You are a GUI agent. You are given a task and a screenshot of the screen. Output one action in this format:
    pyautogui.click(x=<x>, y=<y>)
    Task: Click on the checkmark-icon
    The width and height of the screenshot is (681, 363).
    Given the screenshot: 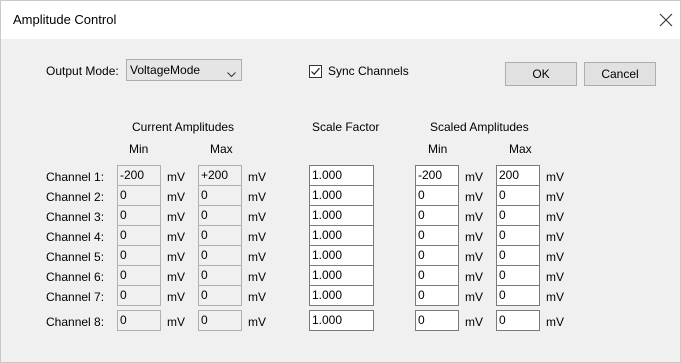 What is the action you would take?
    pyautogui.click(x=315, y=71)
    